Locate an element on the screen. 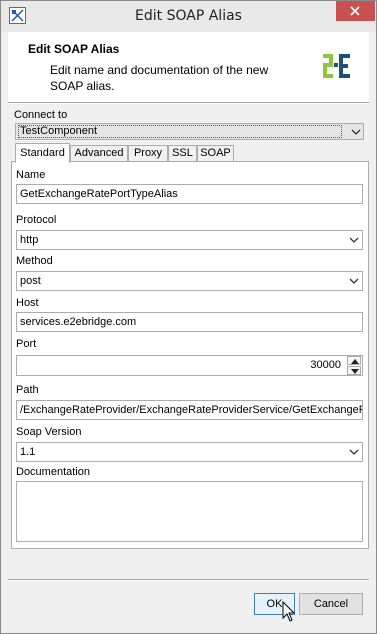 The height and width of the screenshot is (634, 377). tab-ssl: SSL is located at coordinates (182, 153).